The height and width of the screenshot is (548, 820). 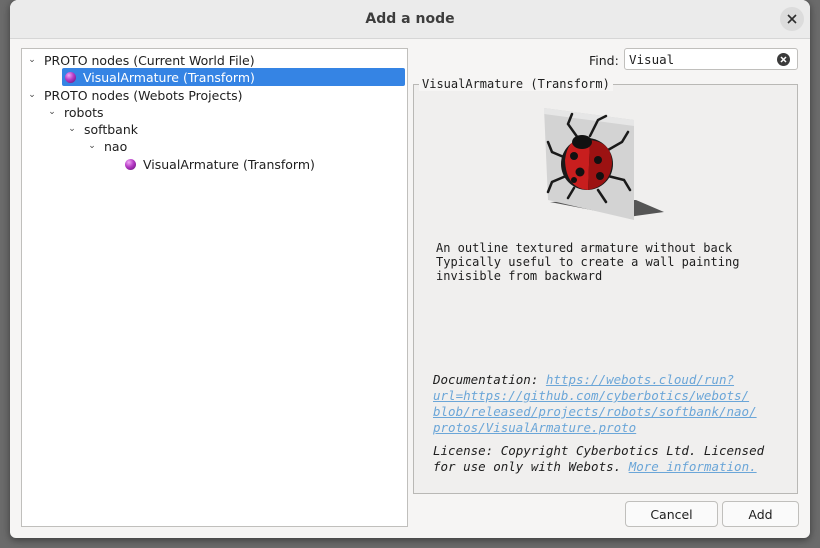 I want to click on tree-item-webots-projects: ⌄ PROTO nodes (Webots Projects), so click(x=134, y=95).